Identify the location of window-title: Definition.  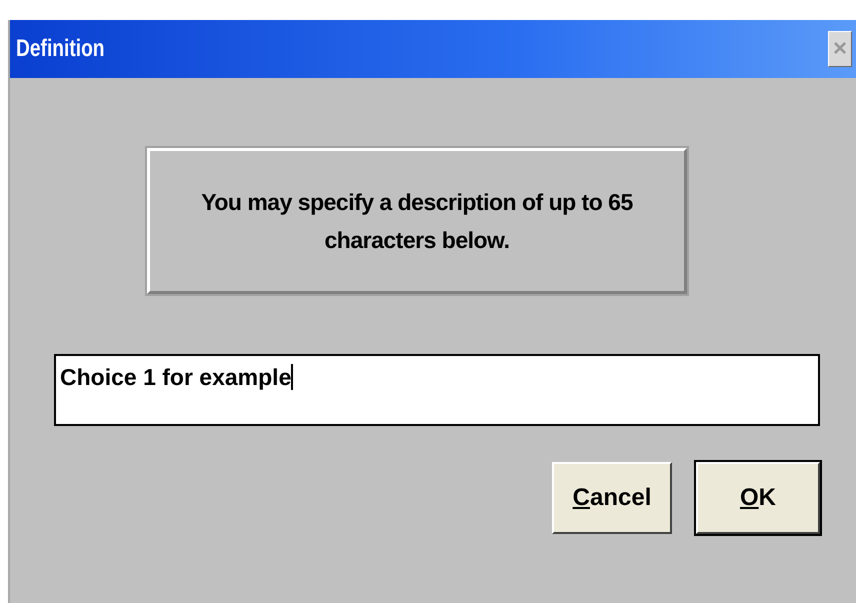
(60, 49).